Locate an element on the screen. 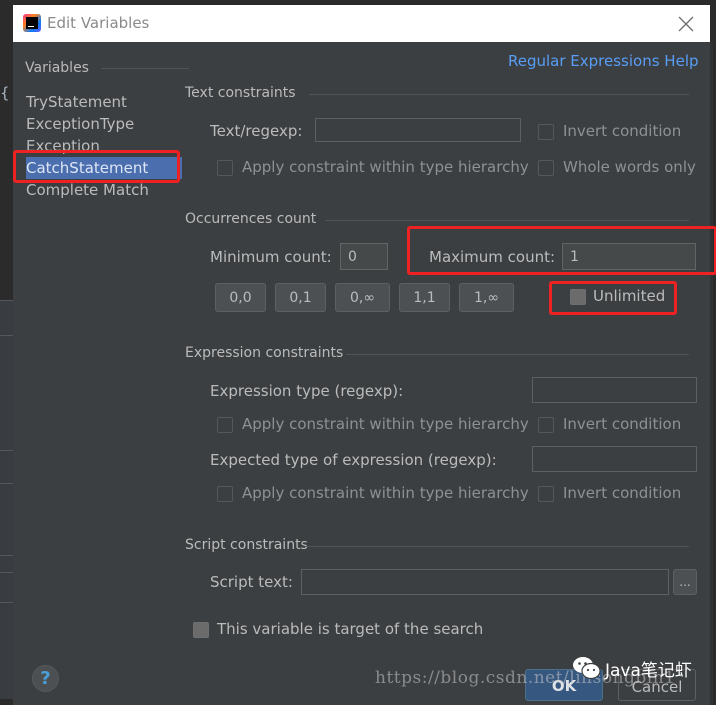  preset-1-inf-button: 1,∞ is located at coordinates (486, 297).